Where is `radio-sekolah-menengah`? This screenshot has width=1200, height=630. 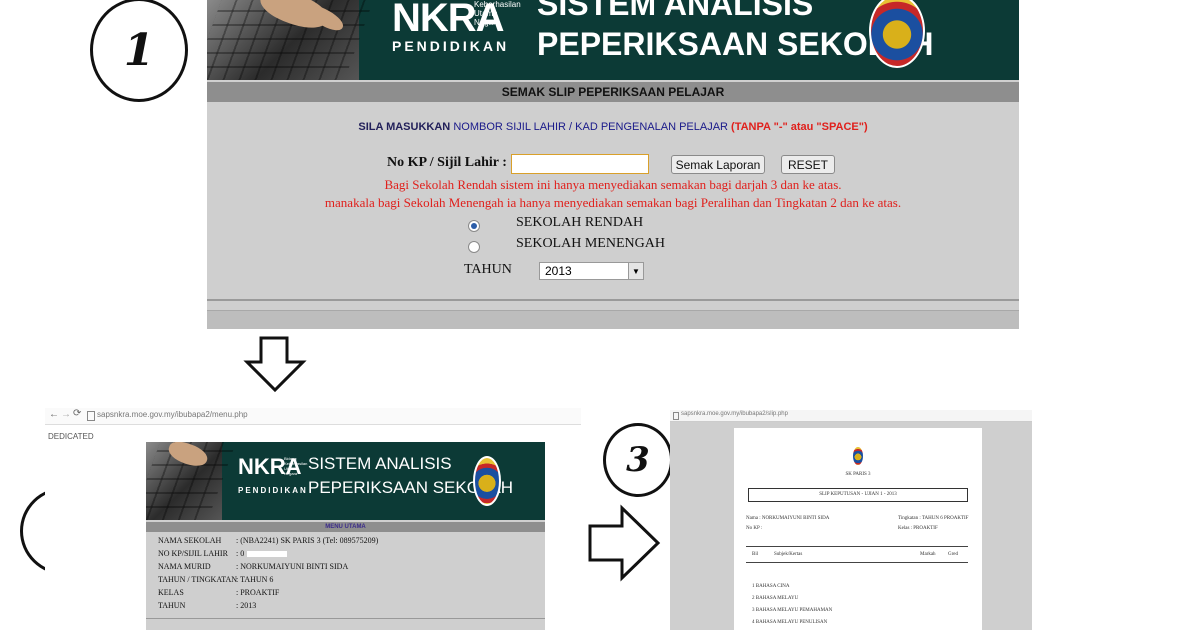
radio-sekolah-menengah is located at coordinates (474, 247).